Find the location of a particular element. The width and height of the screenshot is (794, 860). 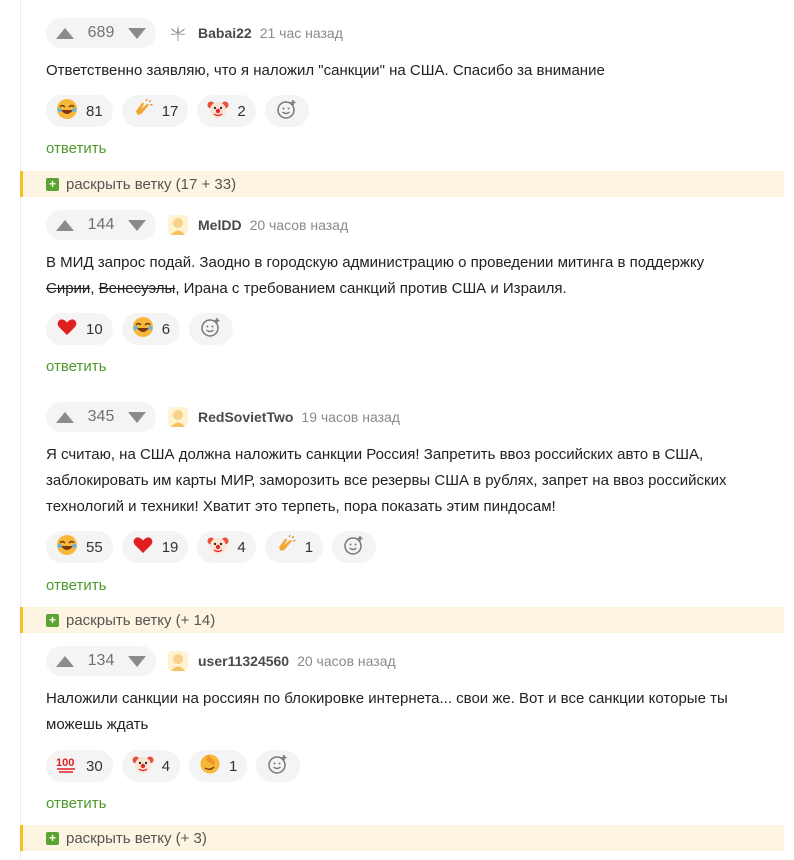

reaction-count: 10 is located at coordinates (94, 329).